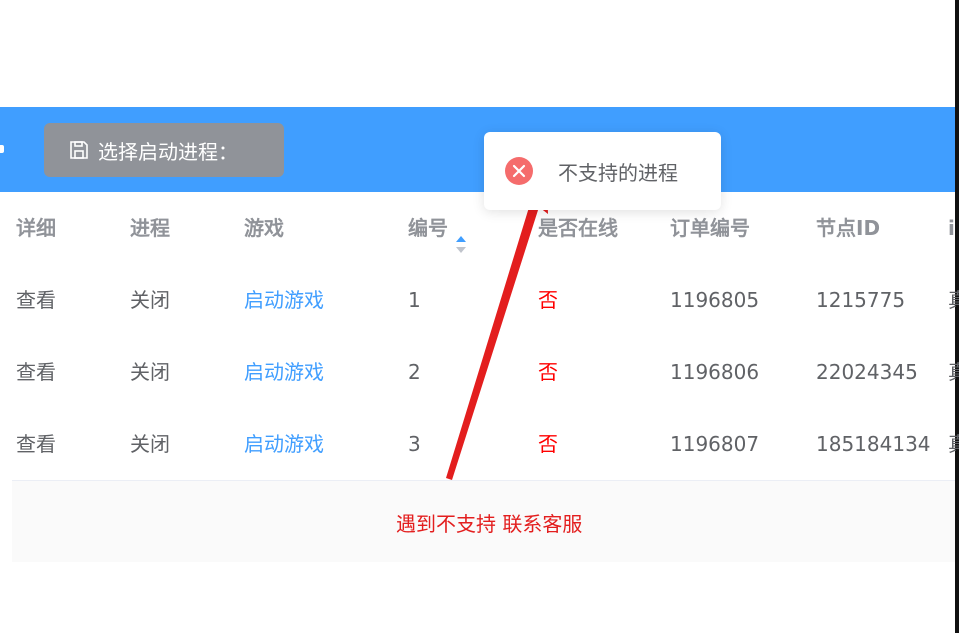  What do you see at coordinates (715, 372) in the screenshot?
I see `order-number: 1196806` at bounding box center [715, 372].